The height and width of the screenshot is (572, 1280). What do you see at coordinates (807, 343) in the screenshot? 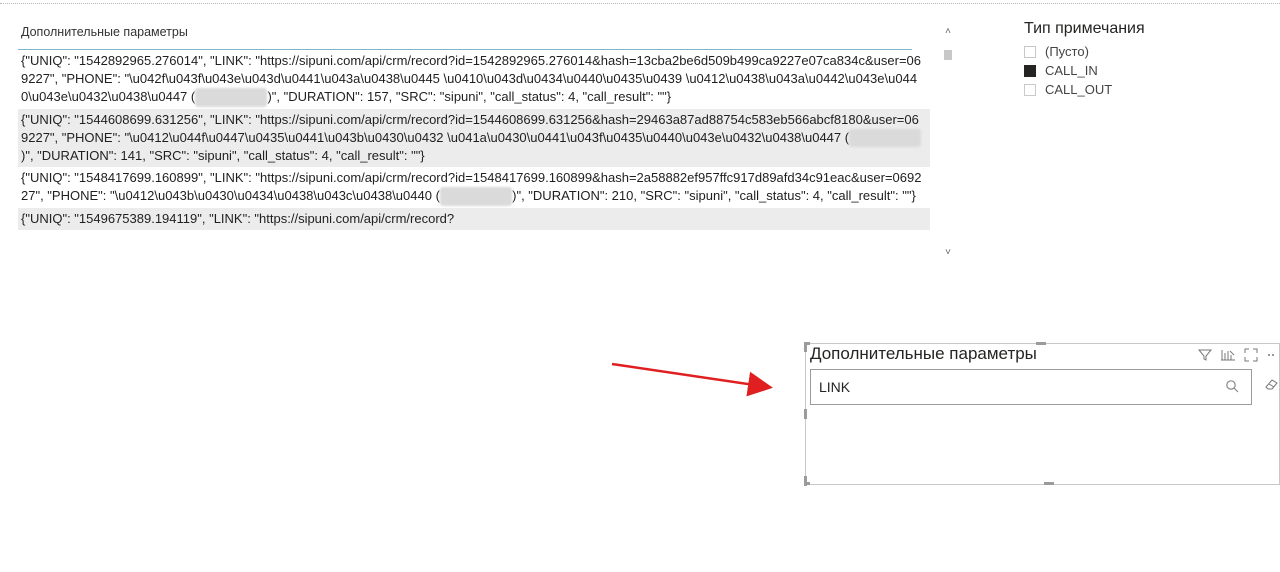
I see `resize-handle-corner-tl-h` at bounding box center [807, 343].